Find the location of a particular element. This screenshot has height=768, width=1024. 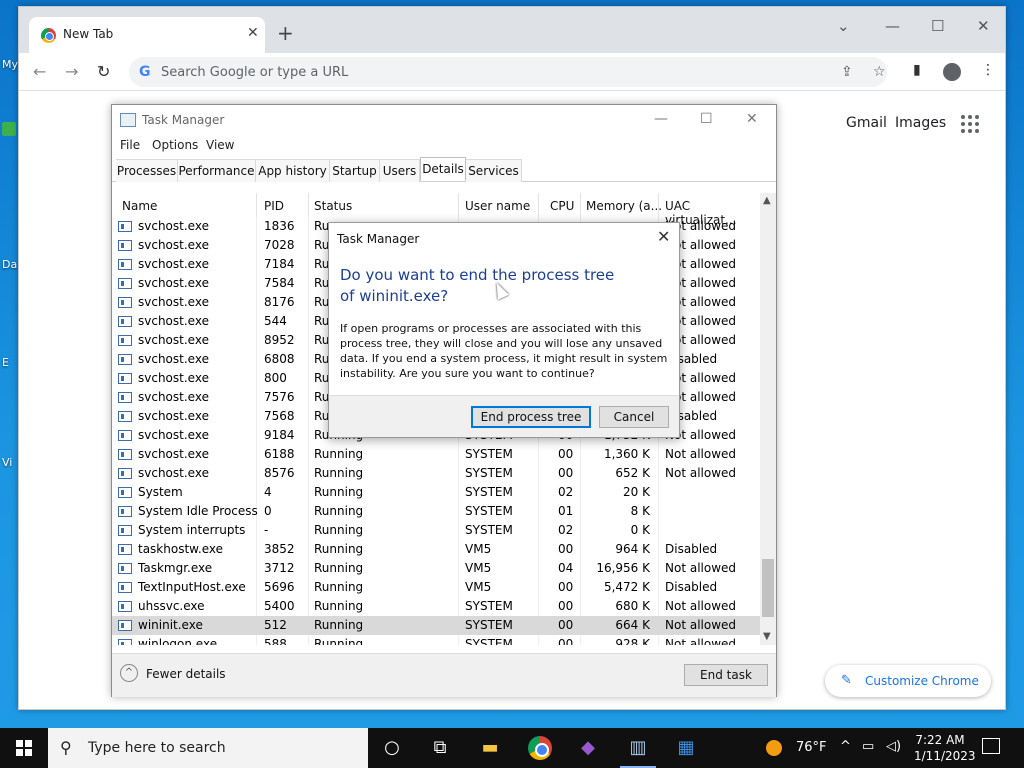

close-window-button: ✕ is located at coordinates (983, 26).